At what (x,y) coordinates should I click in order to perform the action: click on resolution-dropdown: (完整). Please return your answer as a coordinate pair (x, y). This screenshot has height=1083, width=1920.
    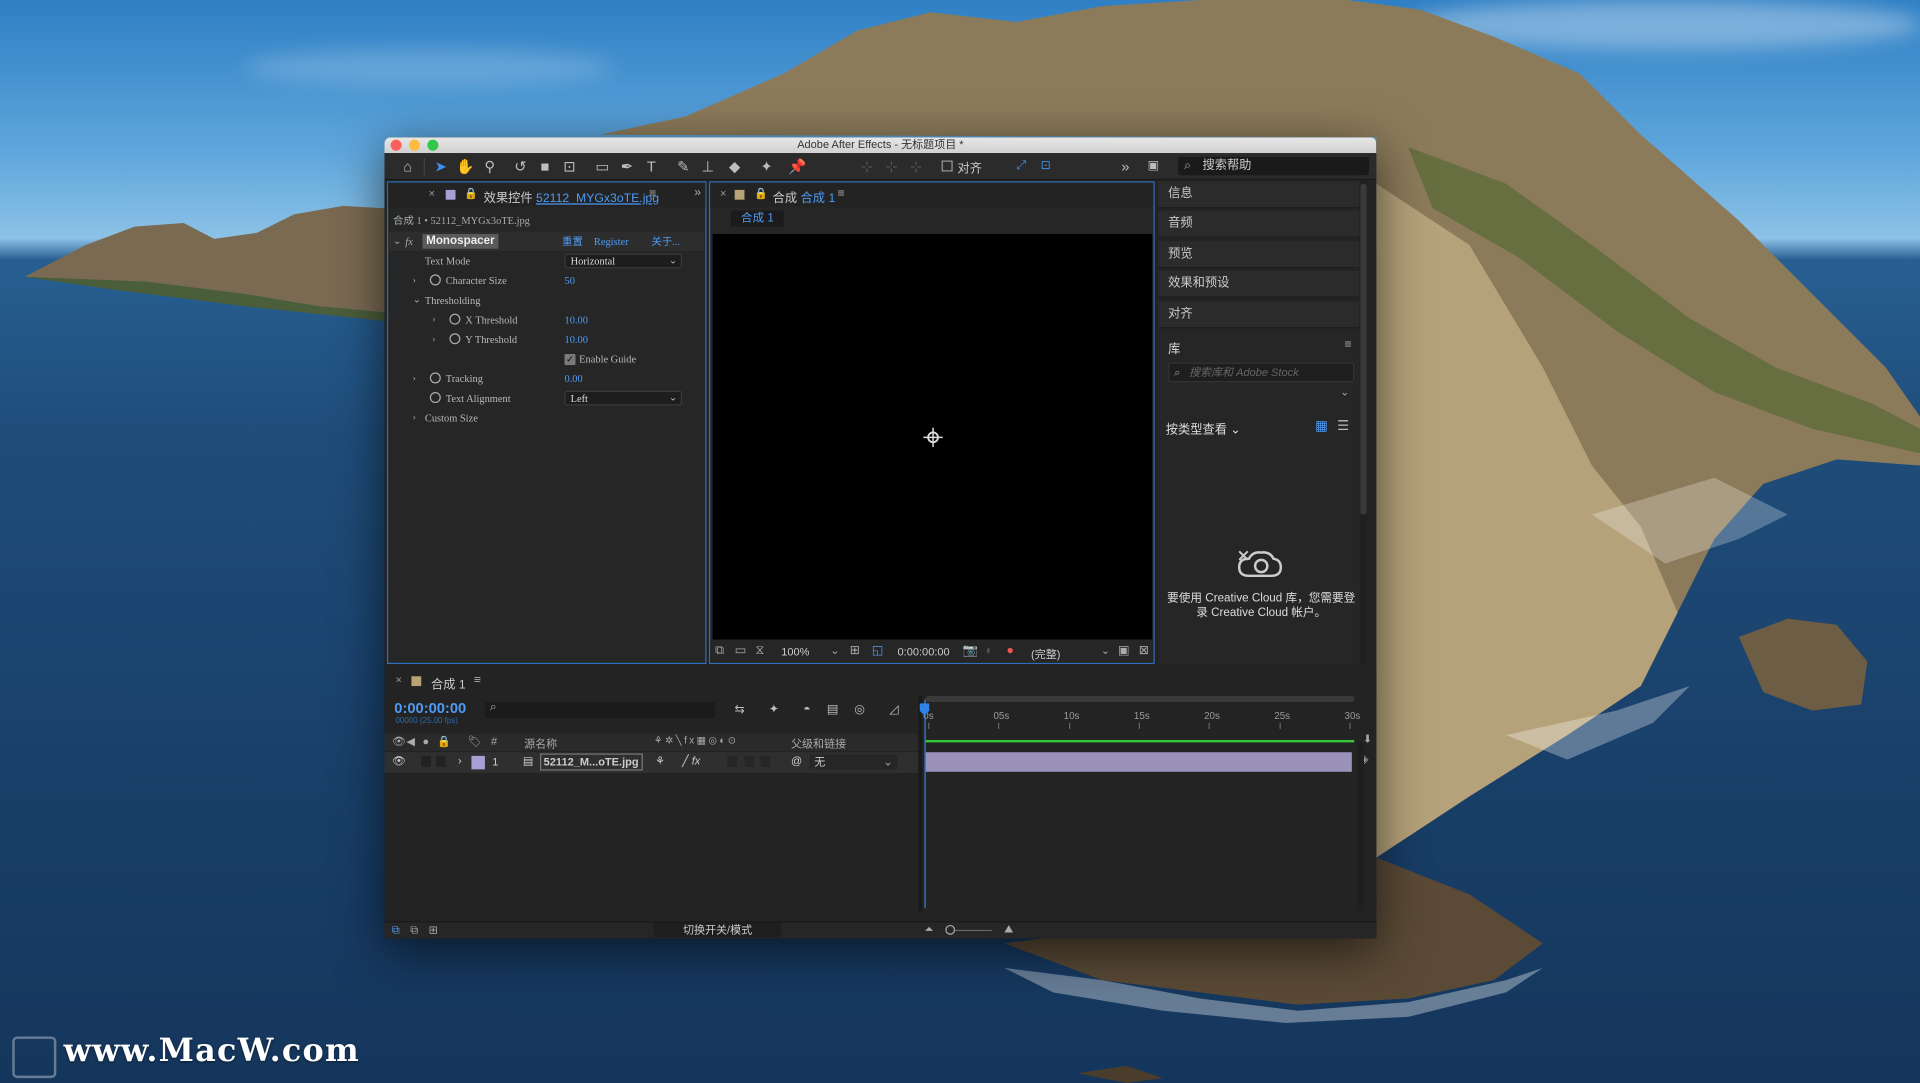
    Looking at the image, I should click on (1045, 654).